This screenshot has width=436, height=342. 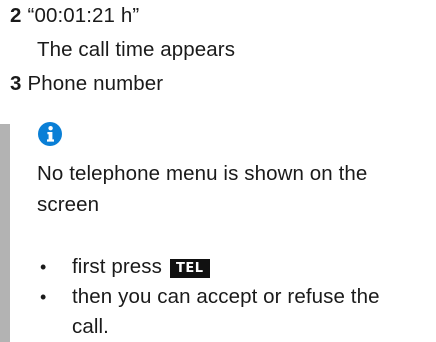 I want to click on info-icon, so click(x=50, y=134).